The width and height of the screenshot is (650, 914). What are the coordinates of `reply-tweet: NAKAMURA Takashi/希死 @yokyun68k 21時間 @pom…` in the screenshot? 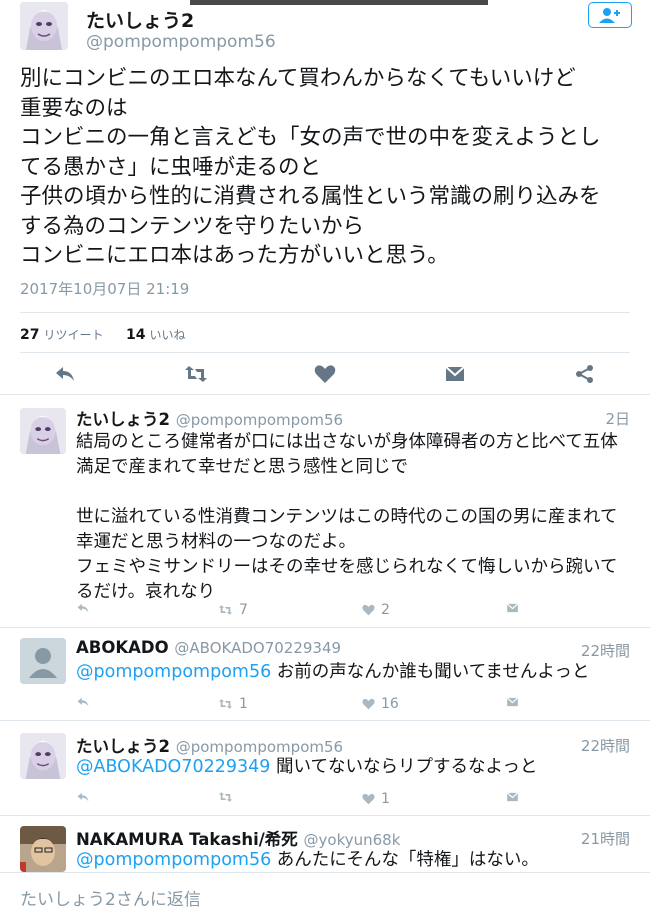 It's located at (325, 844).